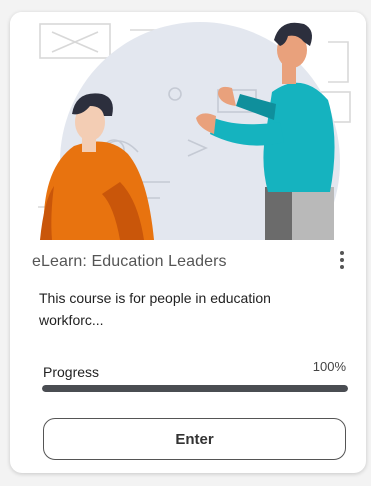  What do you see at coordinates (71, 372) in the screenshot?
I see `progress-label: Progress` at bounding box center [71, 372].